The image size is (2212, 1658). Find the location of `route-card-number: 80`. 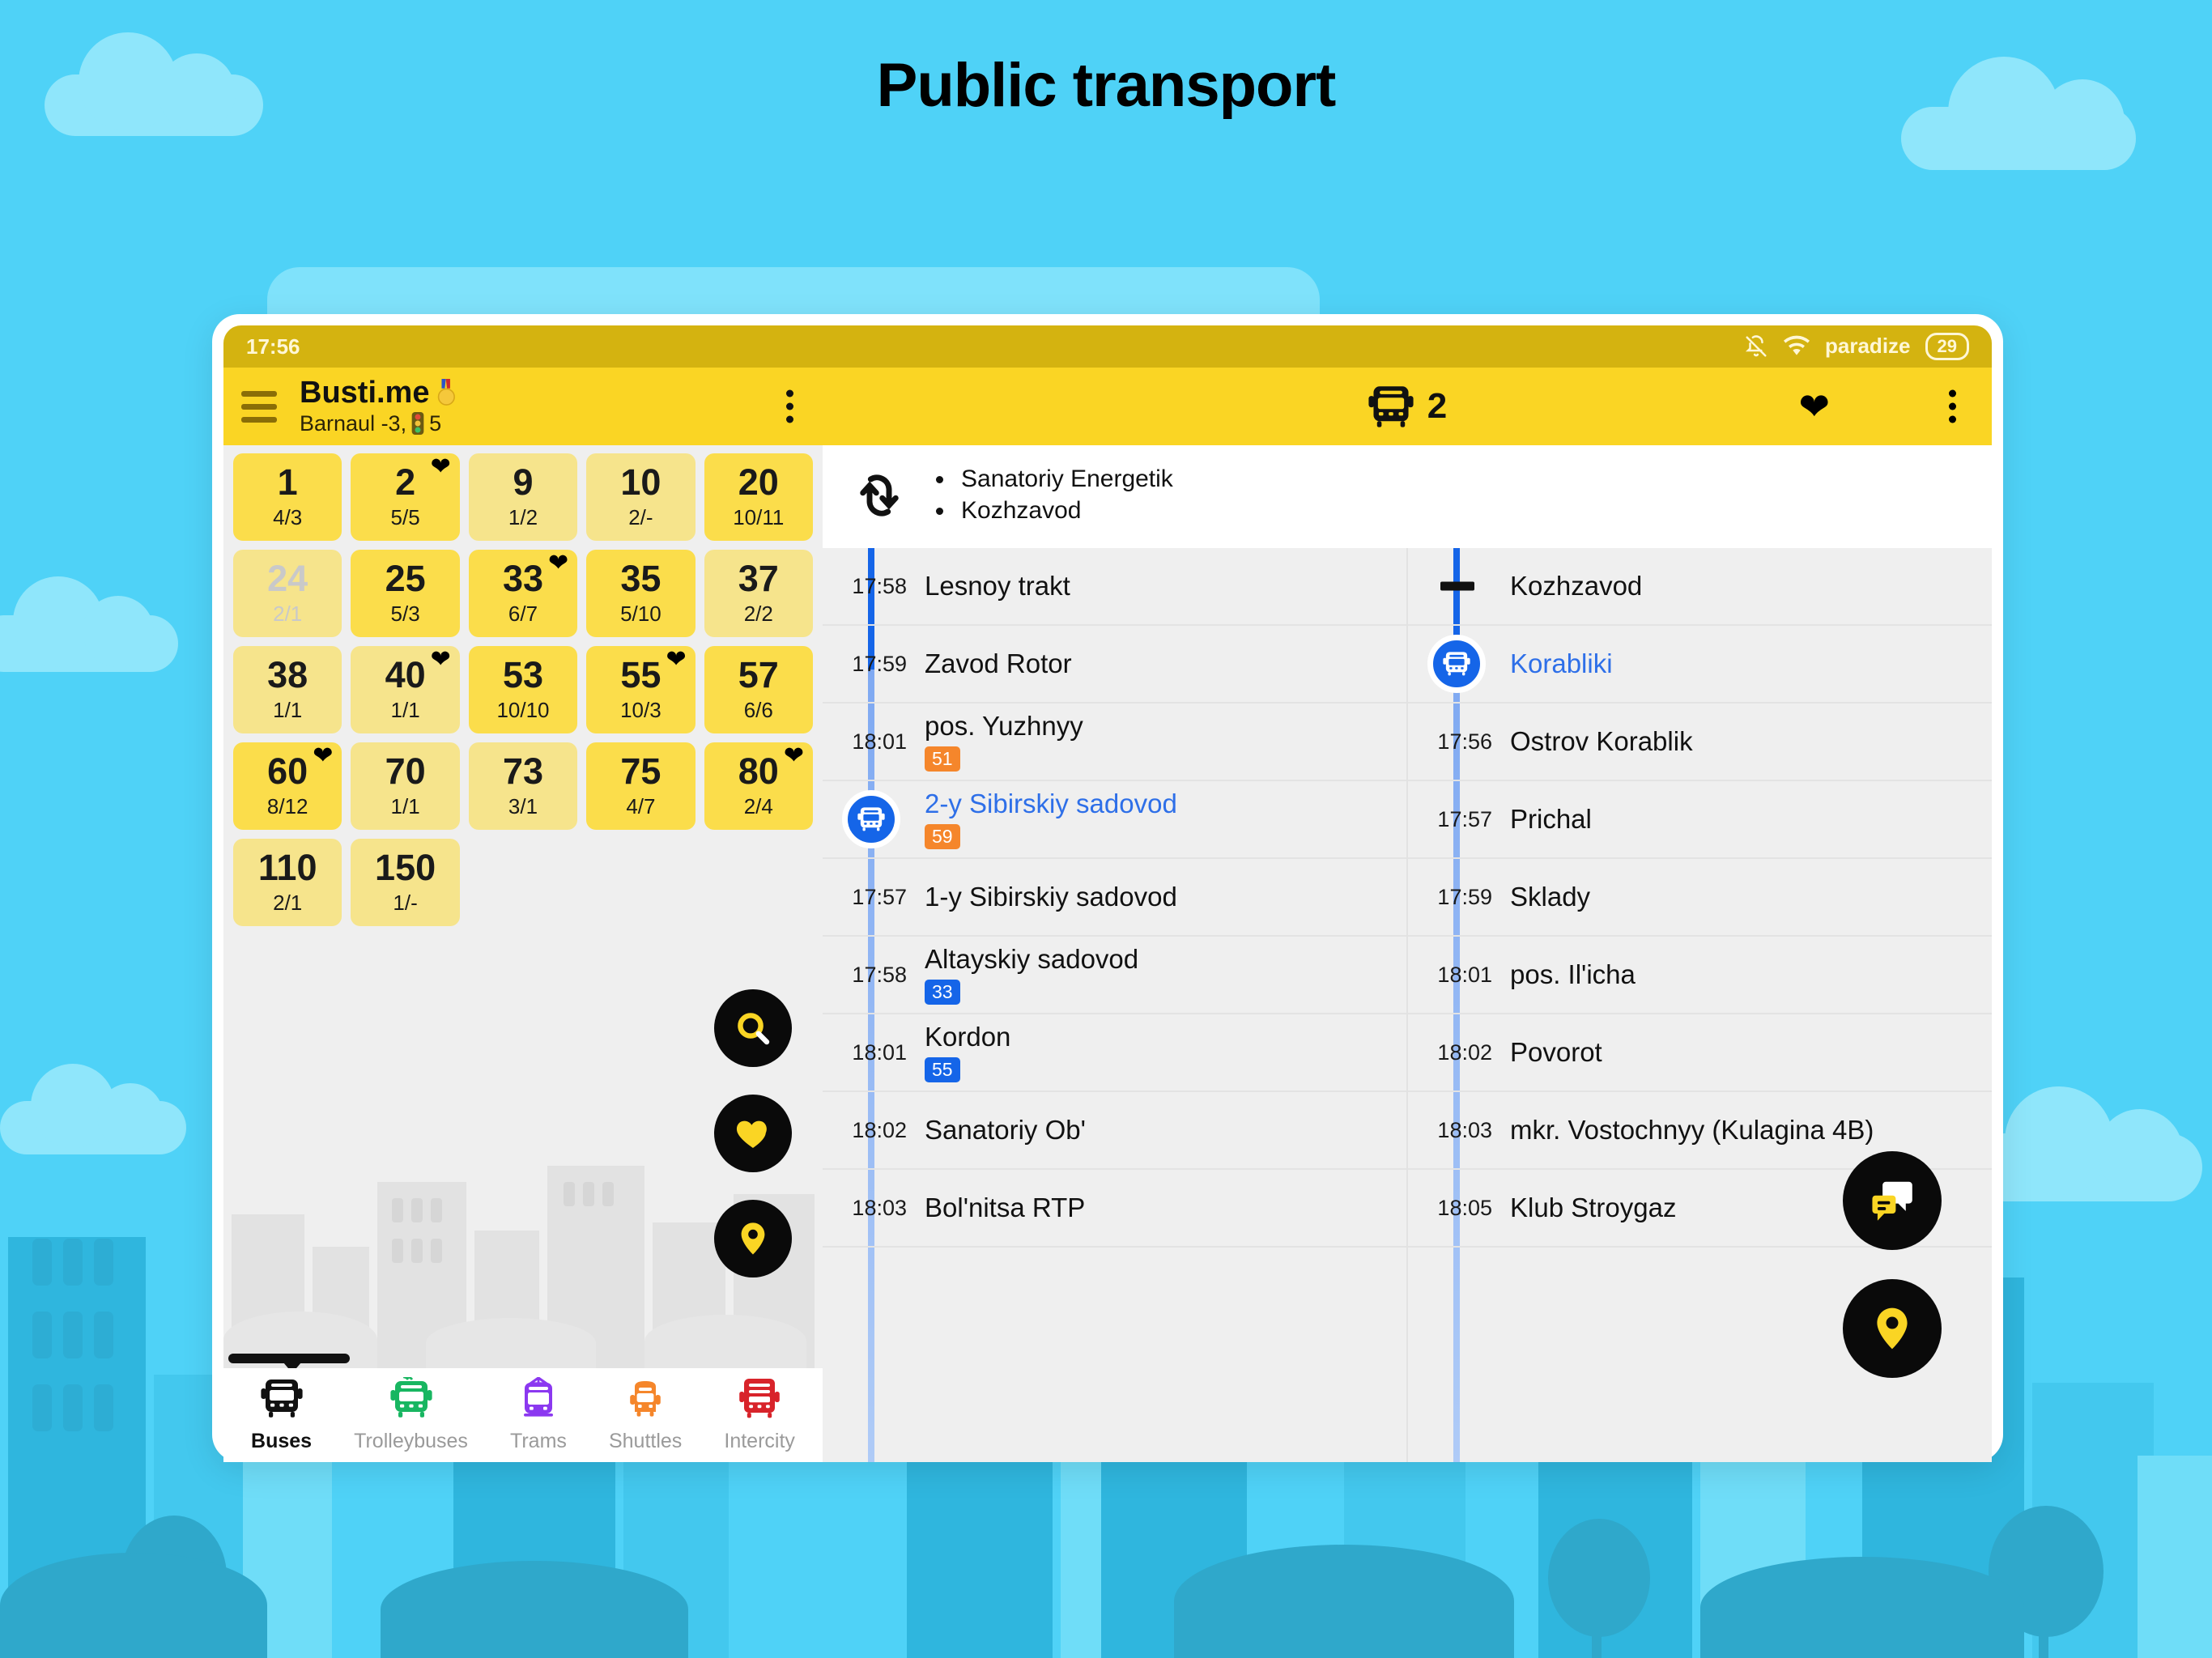

route-card-number: 80 is located at coordinates (758, 771).